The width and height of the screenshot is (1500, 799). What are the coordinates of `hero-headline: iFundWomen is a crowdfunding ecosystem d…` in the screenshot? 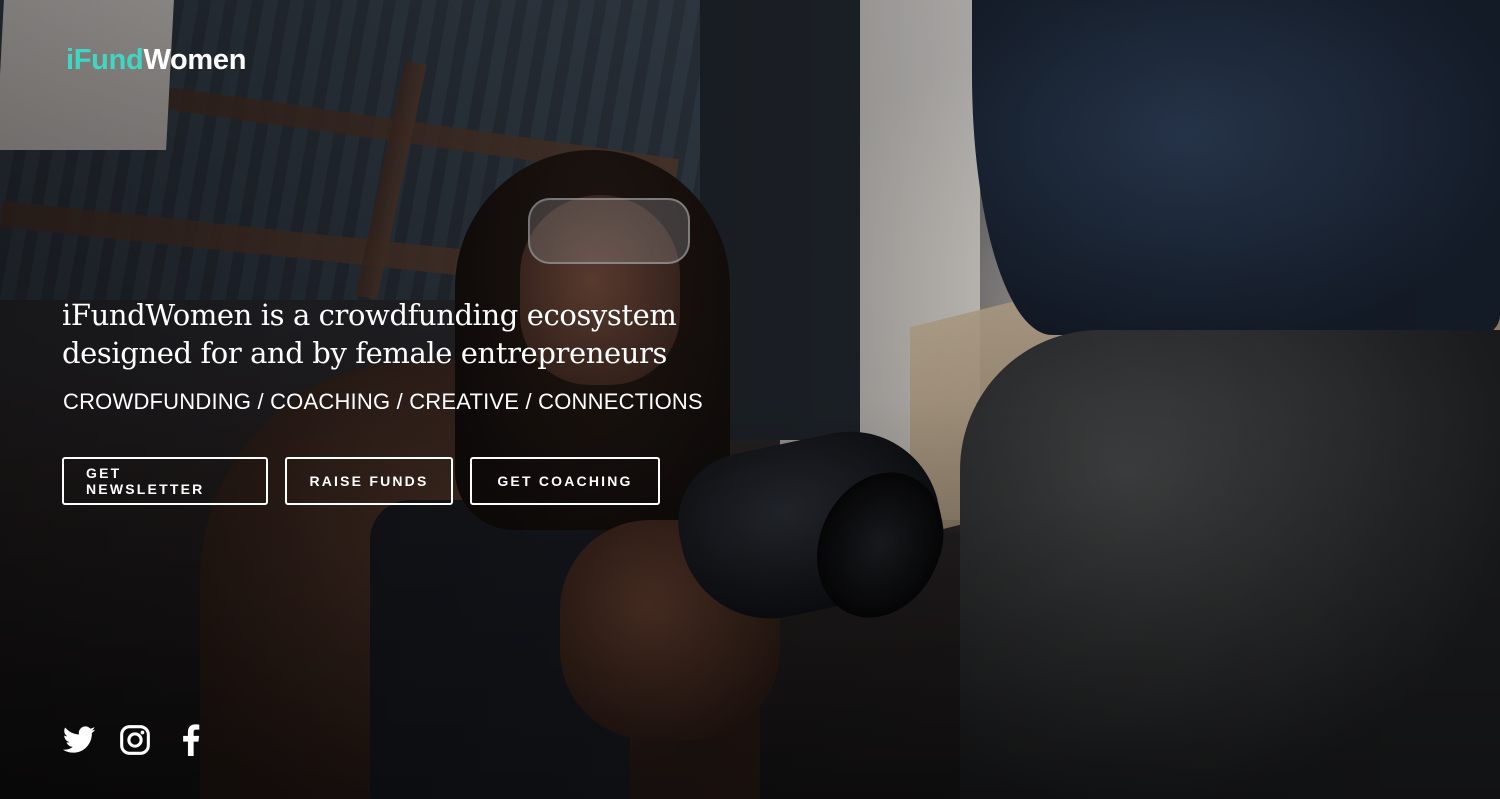 It's located at (412, 334).